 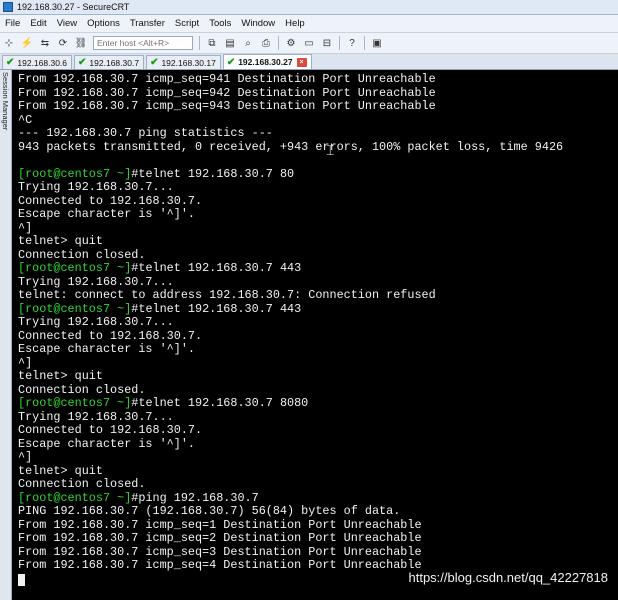 What do you see at coordinates (9, 43) in the screenshot?
I see `connect-icon: ⊹` at bounding box center [9, 43].